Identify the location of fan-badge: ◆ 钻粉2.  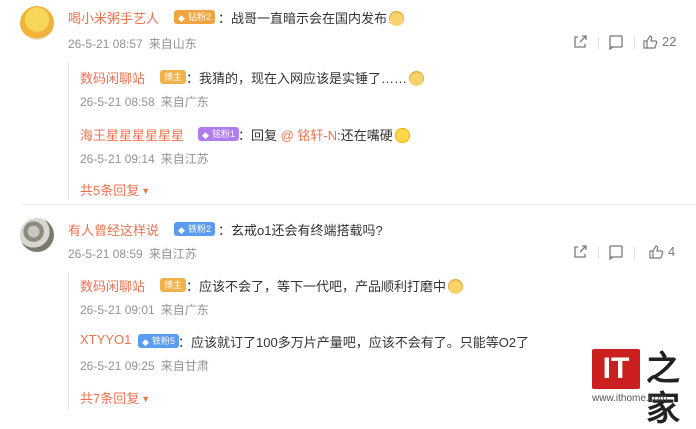
(195, 17).